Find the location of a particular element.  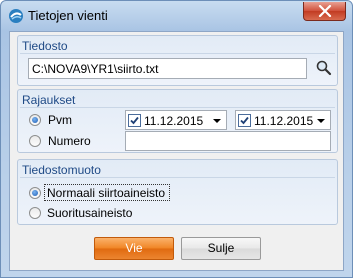

file-path-input: C:\NOVA9\YR1\siirto.txt is located at coordinates (167, 68).